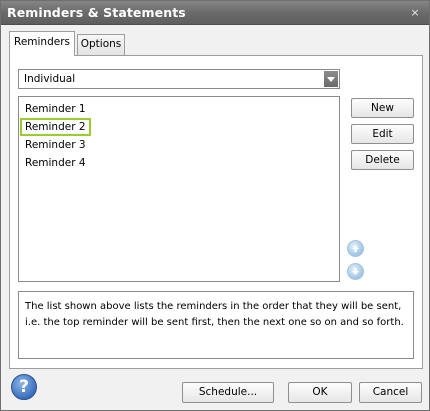 The height and width of the screenshot is (411, 430). I want to click on tab-reminders: Reminders, so click(42, 43).